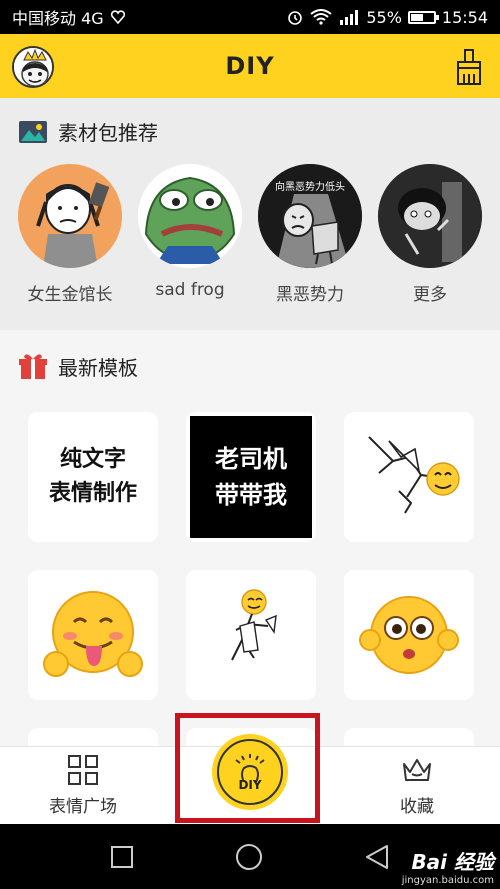  What do you see at coordinates (33, 132) in the screenshot?
I see `image-pack-icon` at bounding box center [33, 132].